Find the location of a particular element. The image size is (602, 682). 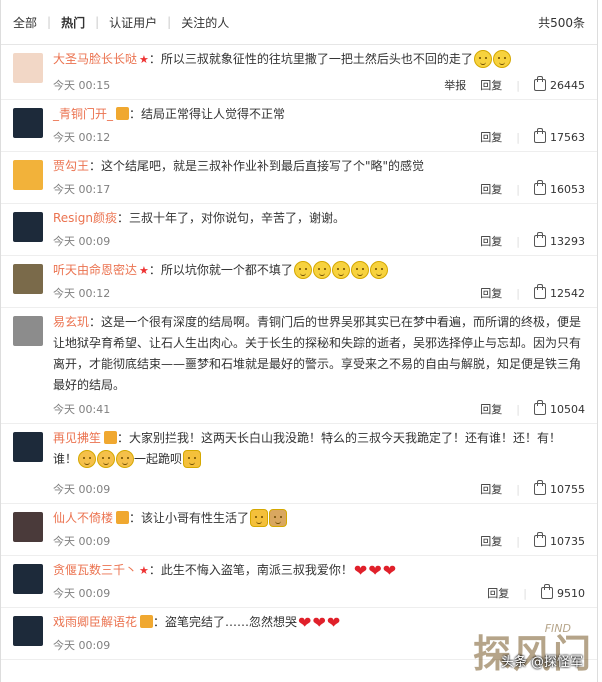

comment-content: 贾勾王：这个结尾吧，就是三叔补作业补到最后直接写了个"略"的感觉 is located at coordinates (319, 166).